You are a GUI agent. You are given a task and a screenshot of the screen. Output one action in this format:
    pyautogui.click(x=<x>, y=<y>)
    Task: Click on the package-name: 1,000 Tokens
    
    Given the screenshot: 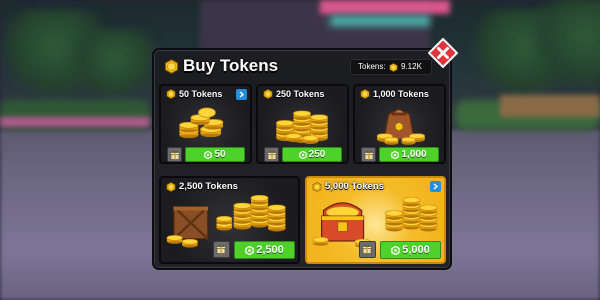 What is the action you would take?
    pyautogui.click(x=401, y=94)
    